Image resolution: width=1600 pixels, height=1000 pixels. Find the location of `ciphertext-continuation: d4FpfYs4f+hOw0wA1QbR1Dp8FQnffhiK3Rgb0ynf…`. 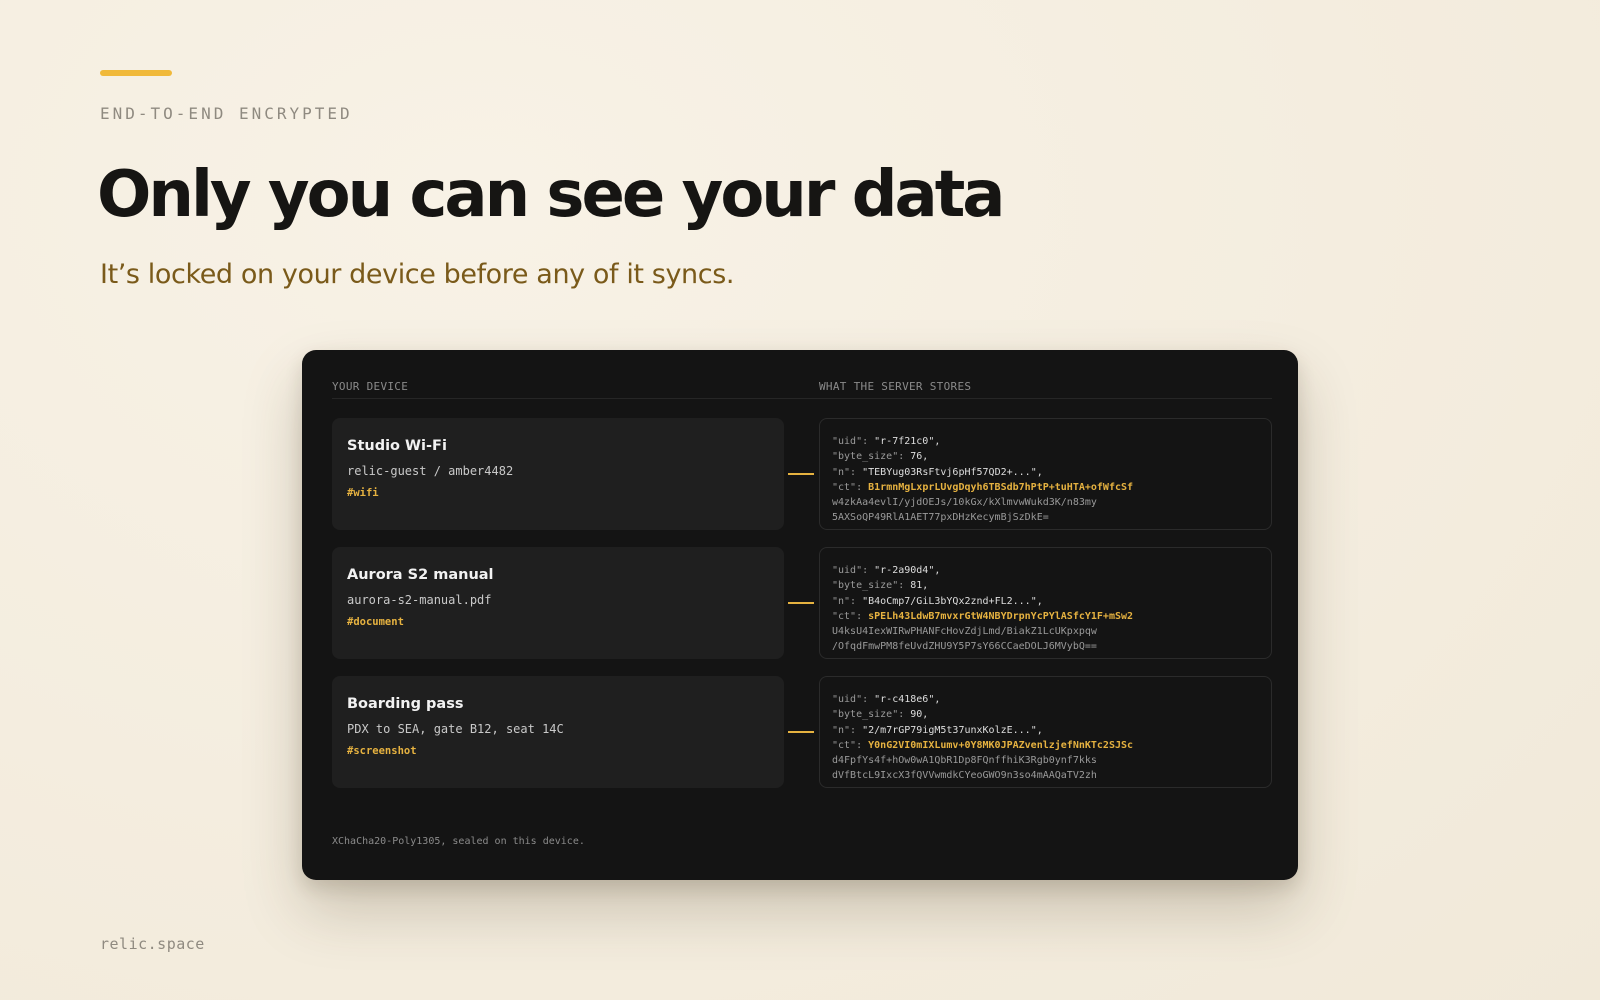

ciphertext-continuation: d4FpfYs4f+hOw0wA1QbR1Dp8FQnffhiK3Rgb0ynf… is located at coordinates (964, 761).